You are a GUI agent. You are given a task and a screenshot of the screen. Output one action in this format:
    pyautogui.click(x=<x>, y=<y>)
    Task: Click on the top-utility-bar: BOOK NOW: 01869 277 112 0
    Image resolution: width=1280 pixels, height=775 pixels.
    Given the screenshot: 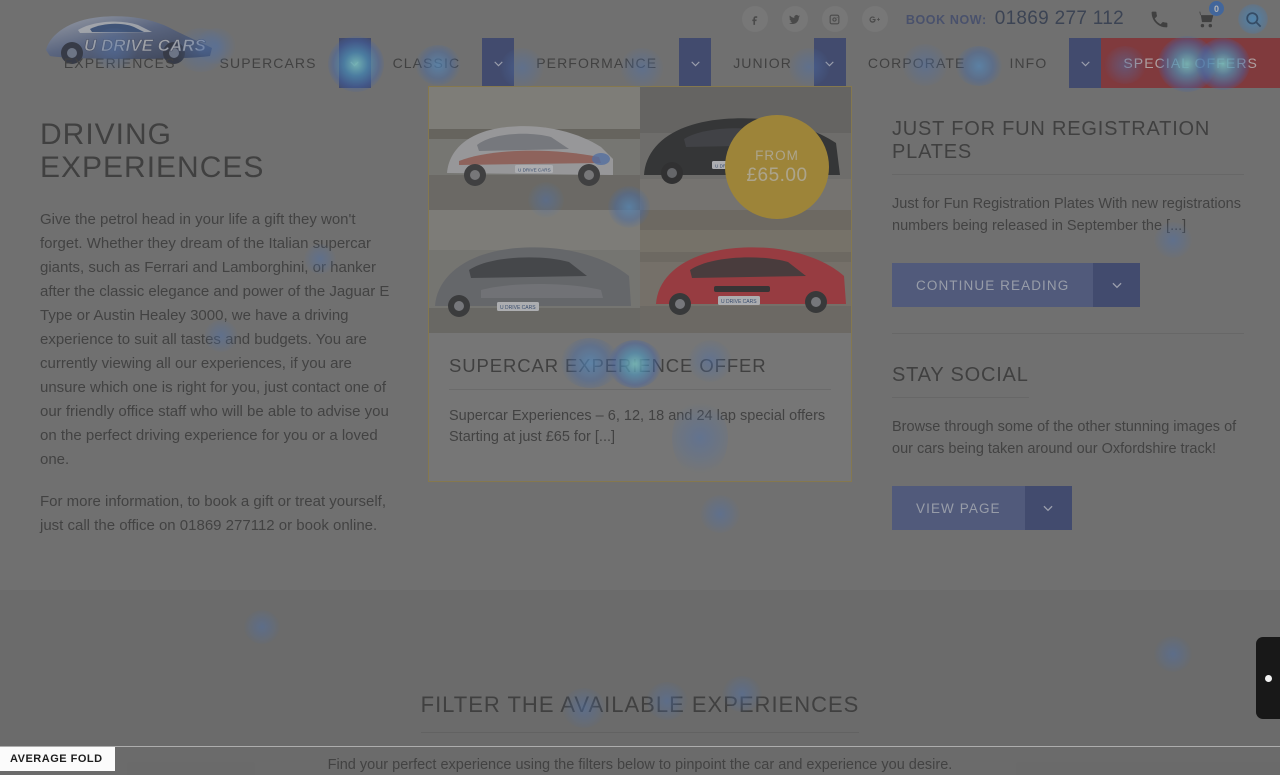 What is the action you would take?
    pyautogui.click(x=640, y=19)
    